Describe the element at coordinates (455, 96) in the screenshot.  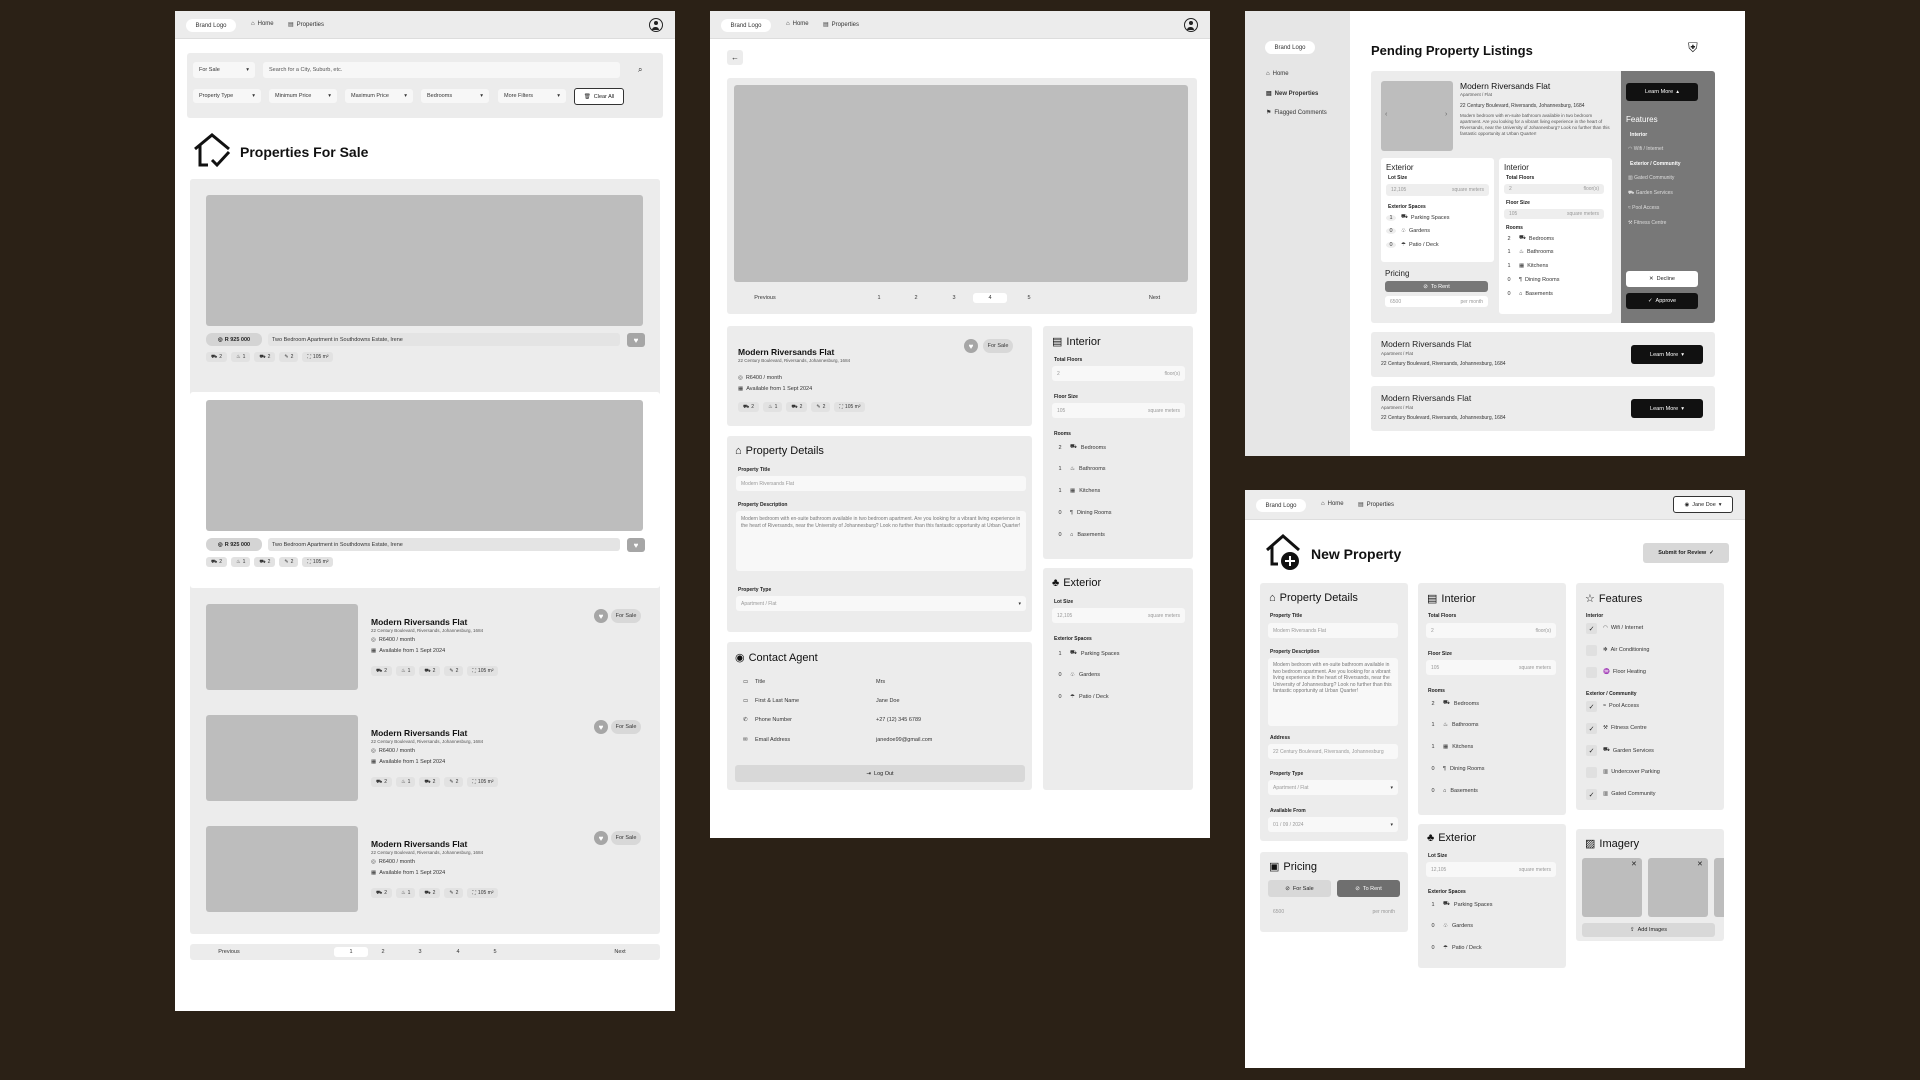
I see `bedrooms-filter: Bedrooms ▾` at that location.